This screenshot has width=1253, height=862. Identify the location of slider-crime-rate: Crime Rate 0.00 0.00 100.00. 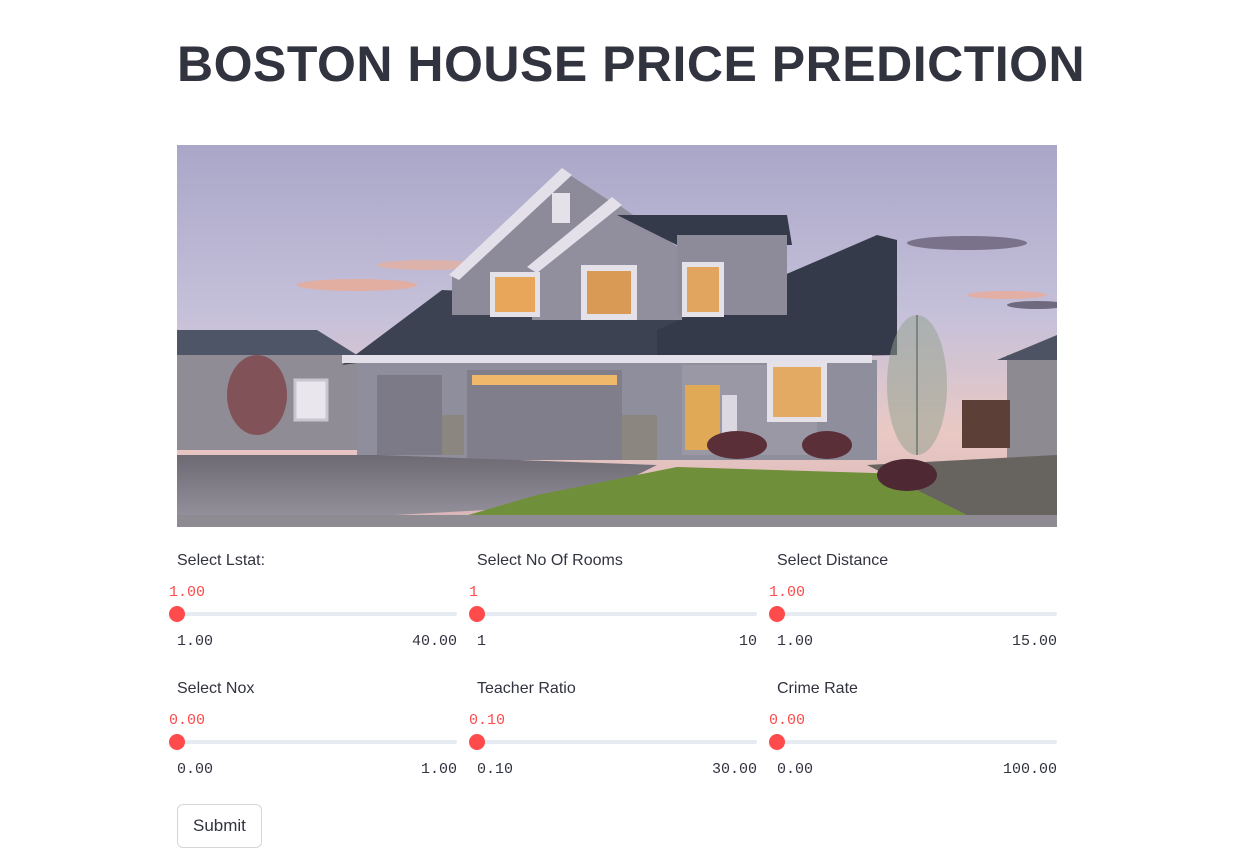
(913, 740).